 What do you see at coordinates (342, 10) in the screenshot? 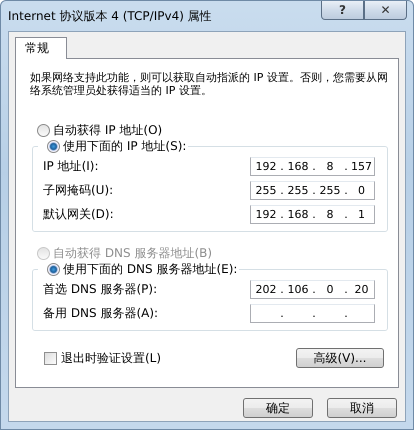
I see `help-button: ?` at bounding box center [342, 10].